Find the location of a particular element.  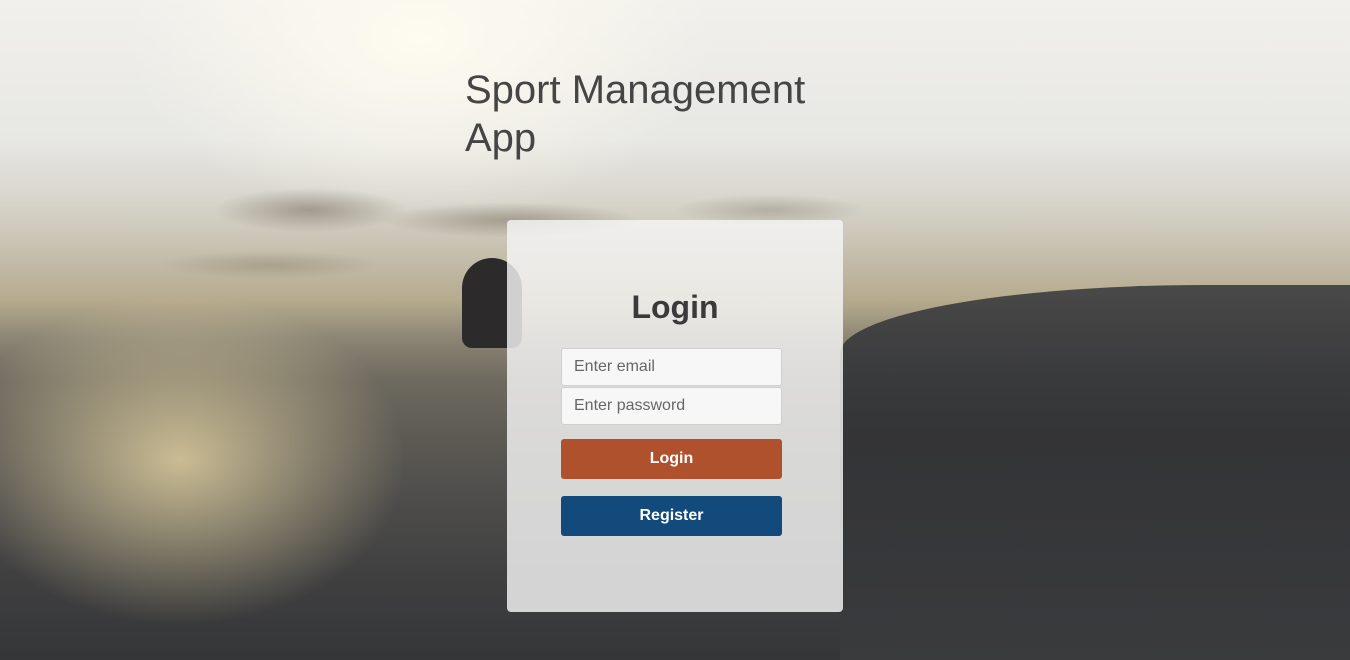

email-field is located at coordinates (671, 367).